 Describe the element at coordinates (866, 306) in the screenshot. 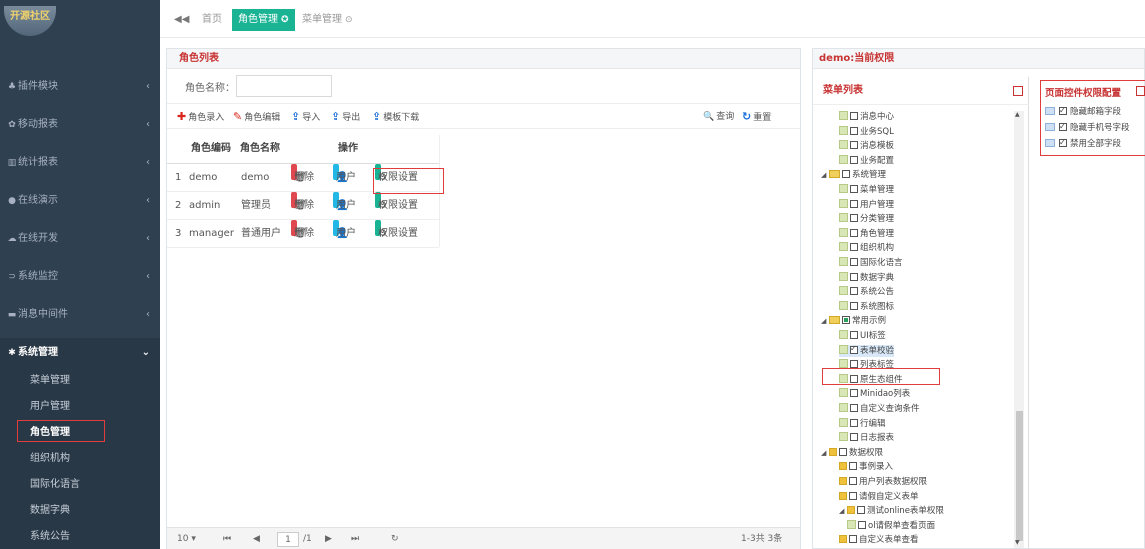

I see `tree-node: 系统图标` at that location.